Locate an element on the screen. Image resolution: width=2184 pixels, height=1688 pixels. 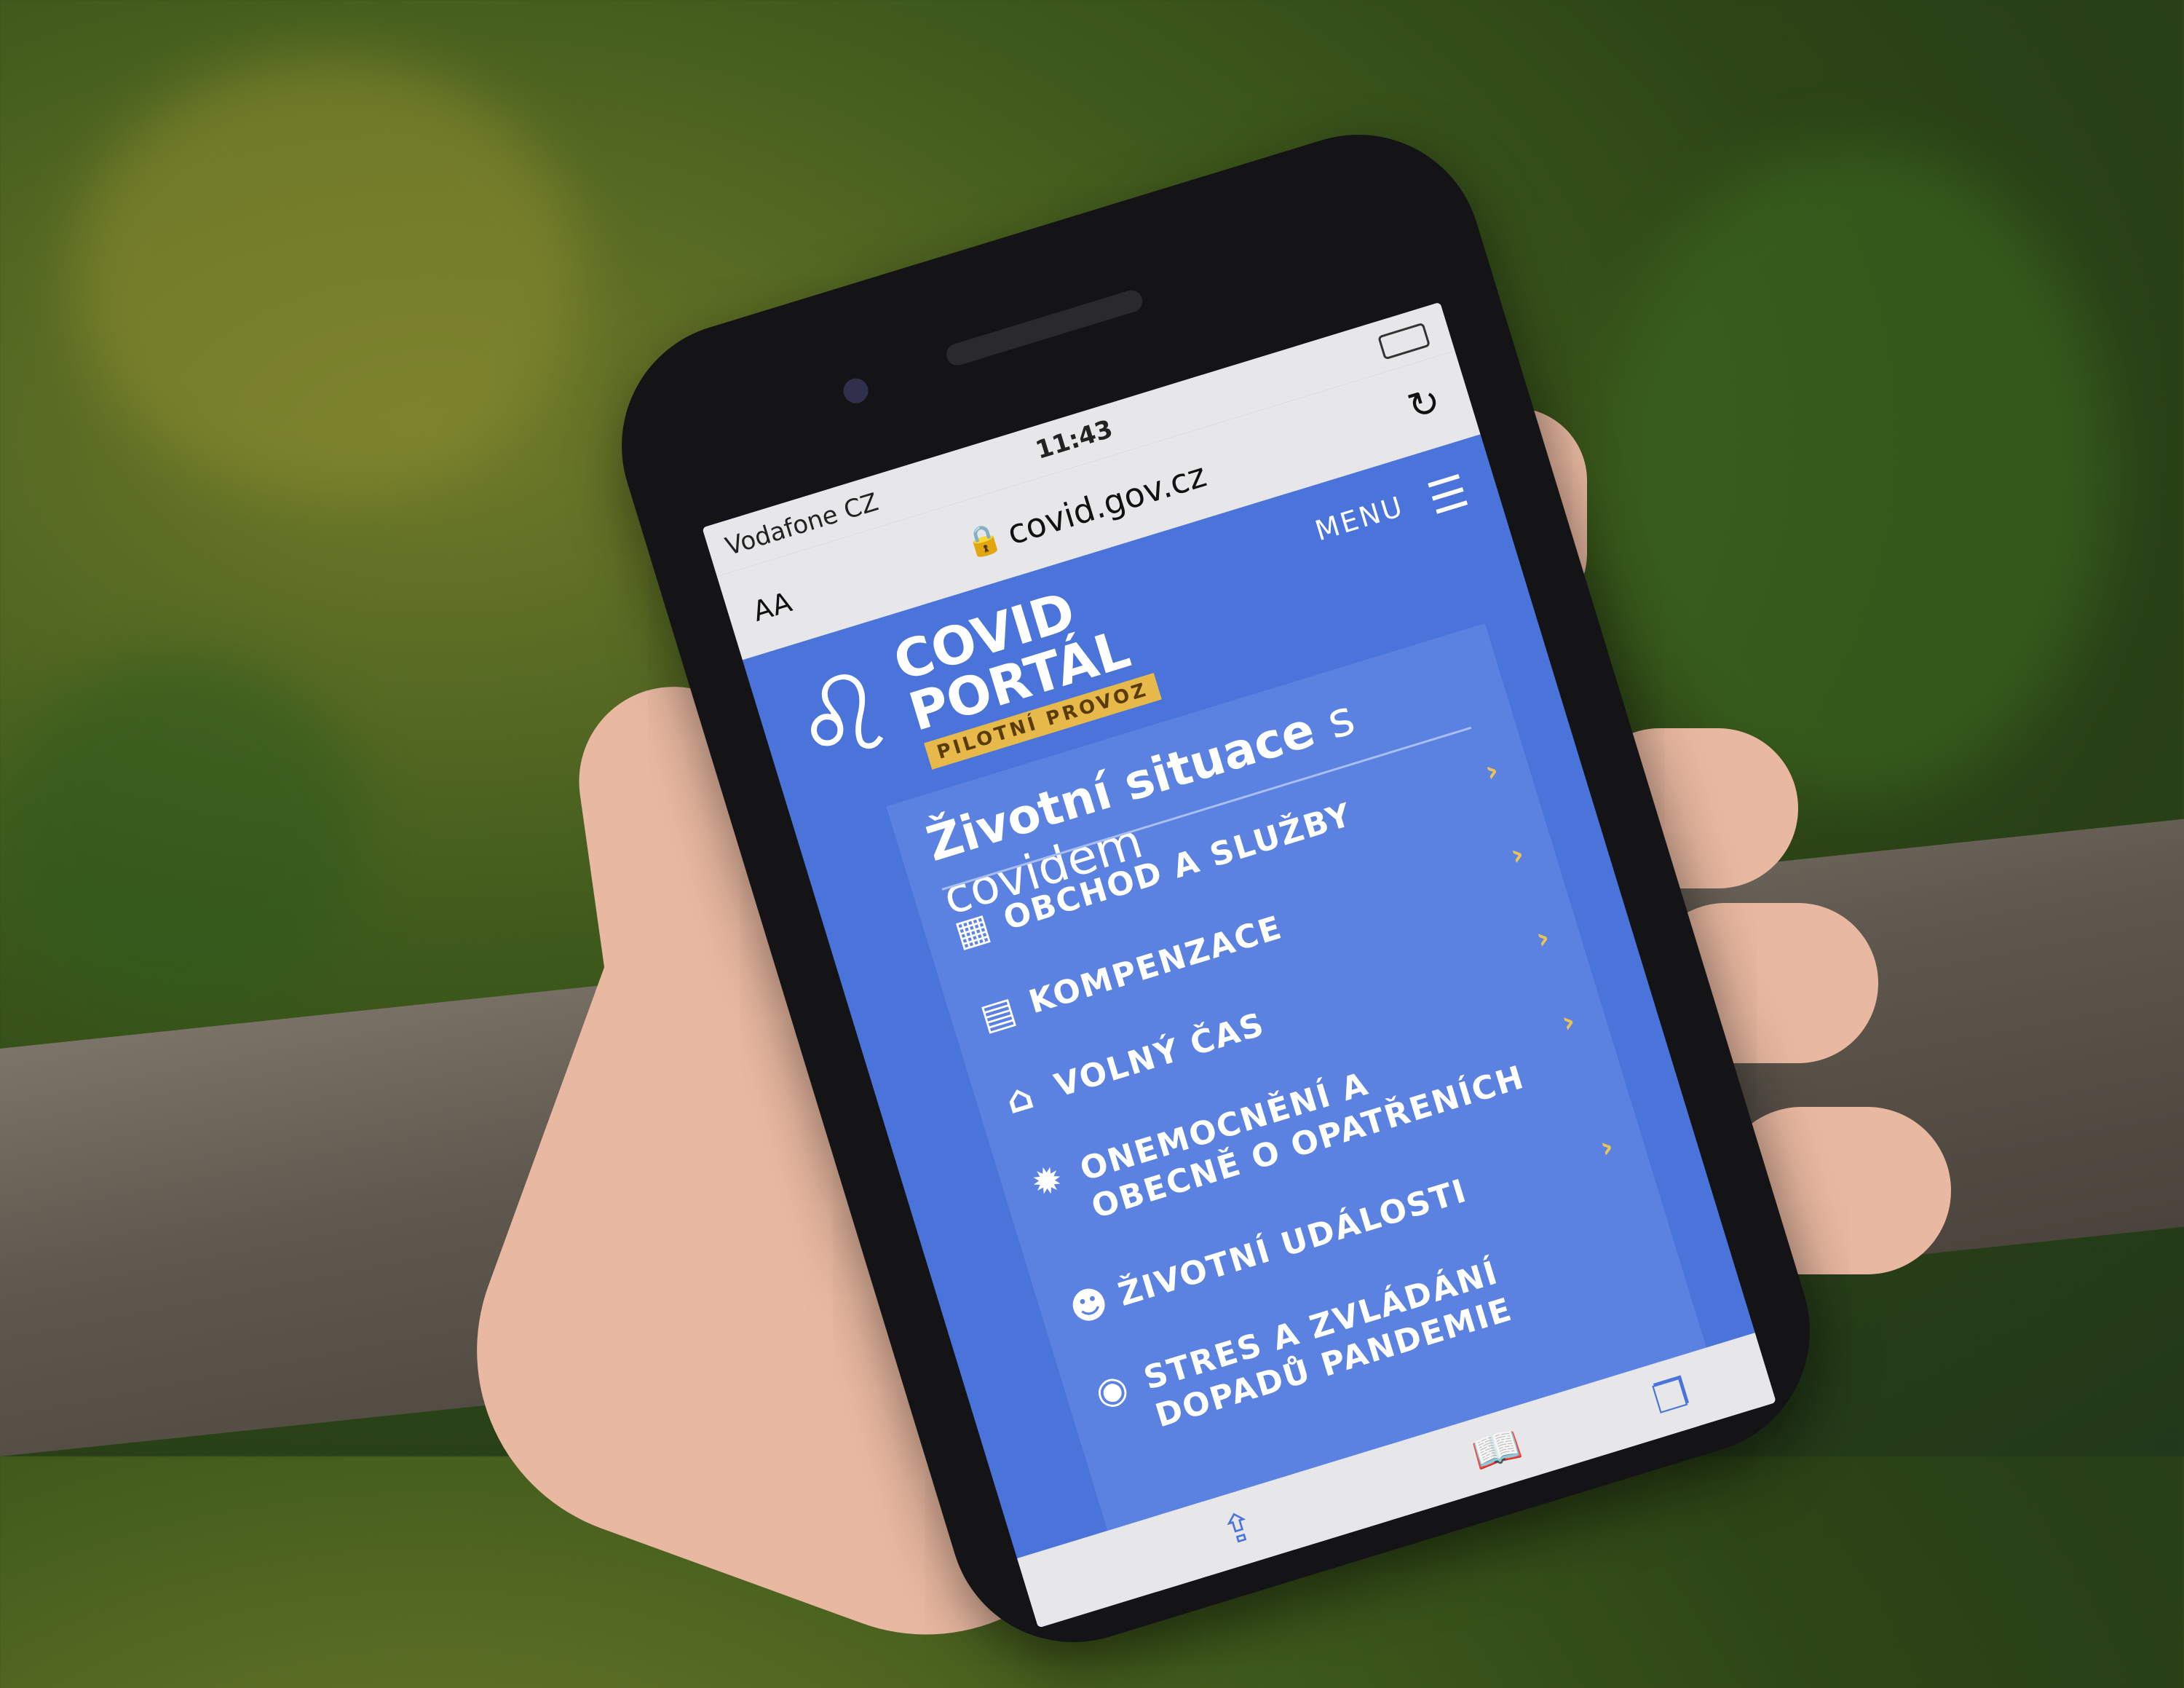
text-size-button: AA is located at coordinates (772, 606).